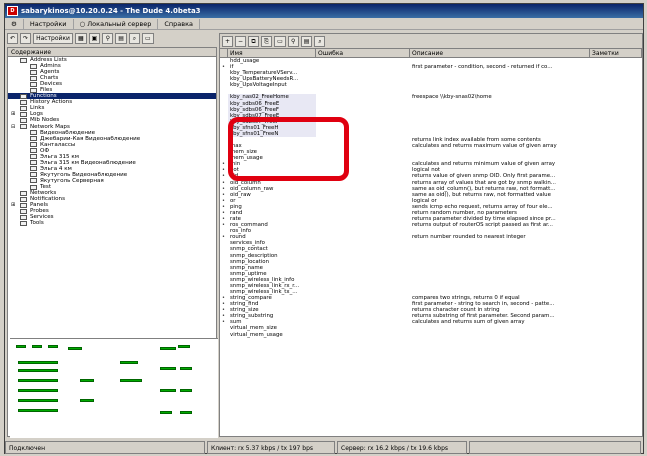 This screenshot has width=647, height=456. Describe the element at coordinates (224, 53) in the screenshot. I see `column-marker` at that location.